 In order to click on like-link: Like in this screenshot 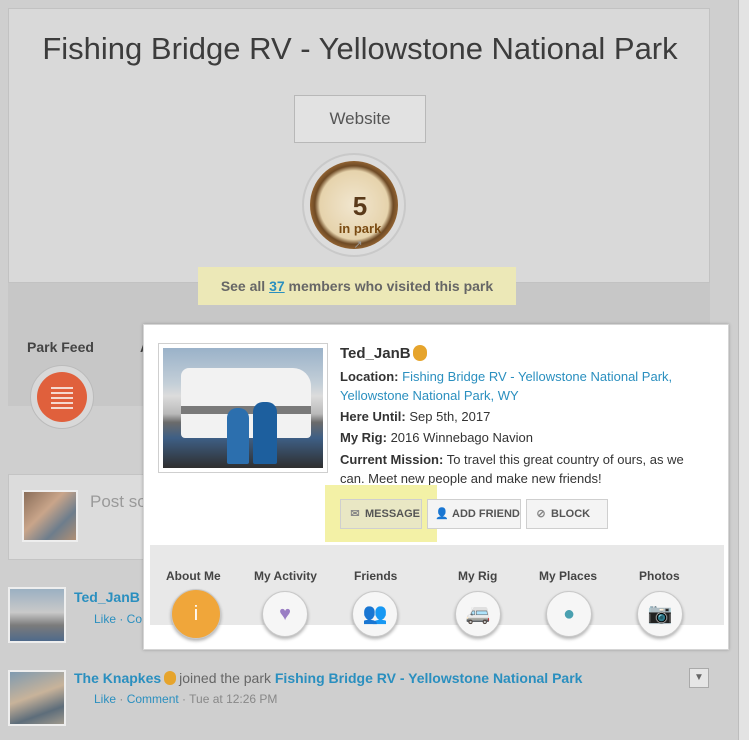, I will do `click(105, 699)`.